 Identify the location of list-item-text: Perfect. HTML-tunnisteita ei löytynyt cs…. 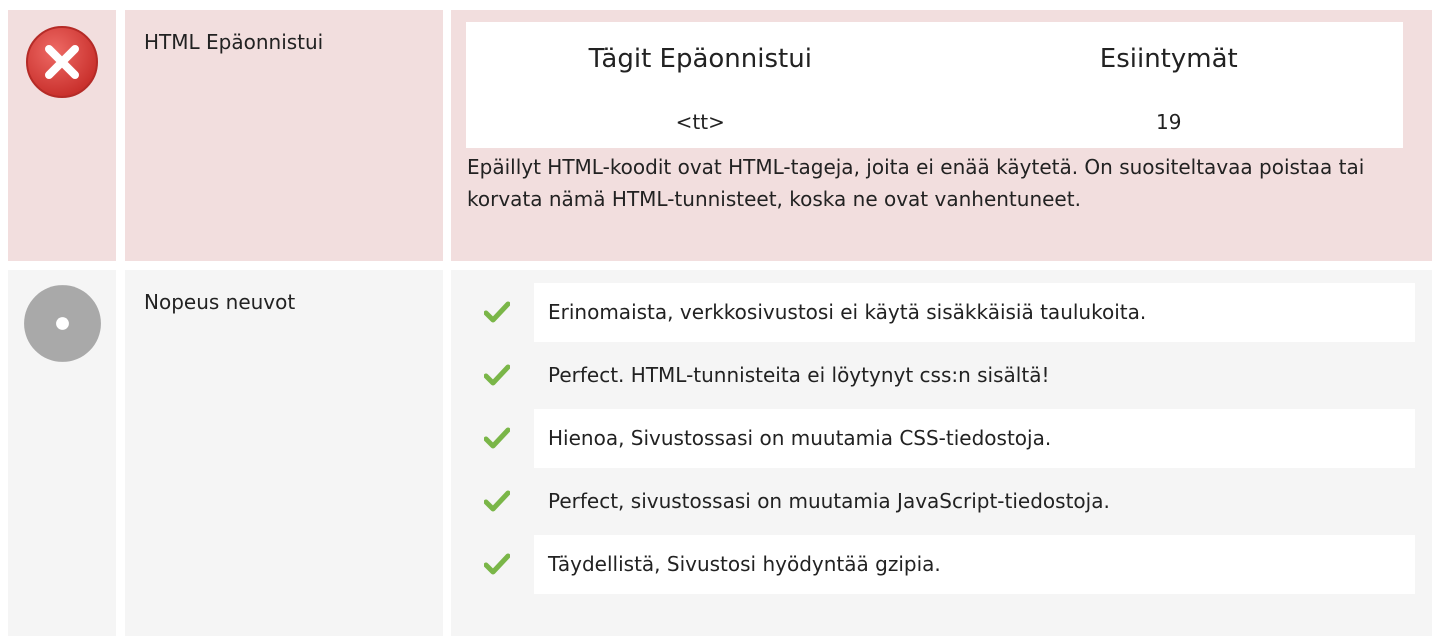
(799, 375).